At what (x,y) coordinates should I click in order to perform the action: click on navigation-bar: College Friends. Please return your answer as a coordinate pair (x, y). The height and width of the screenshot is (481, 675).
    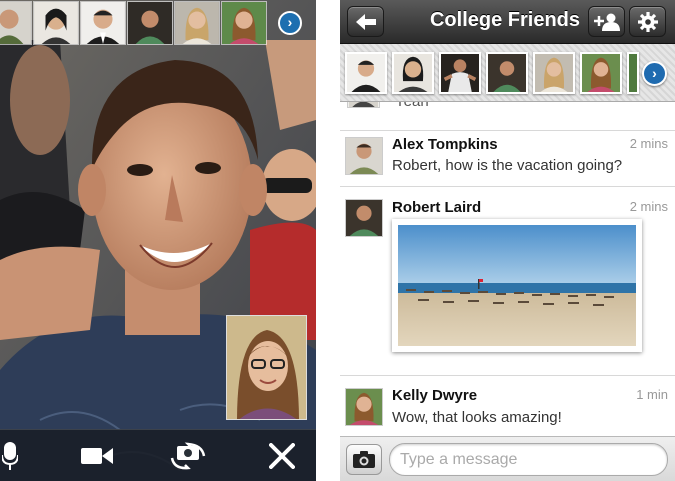
    Looking at the image, I should click on (507, 22).